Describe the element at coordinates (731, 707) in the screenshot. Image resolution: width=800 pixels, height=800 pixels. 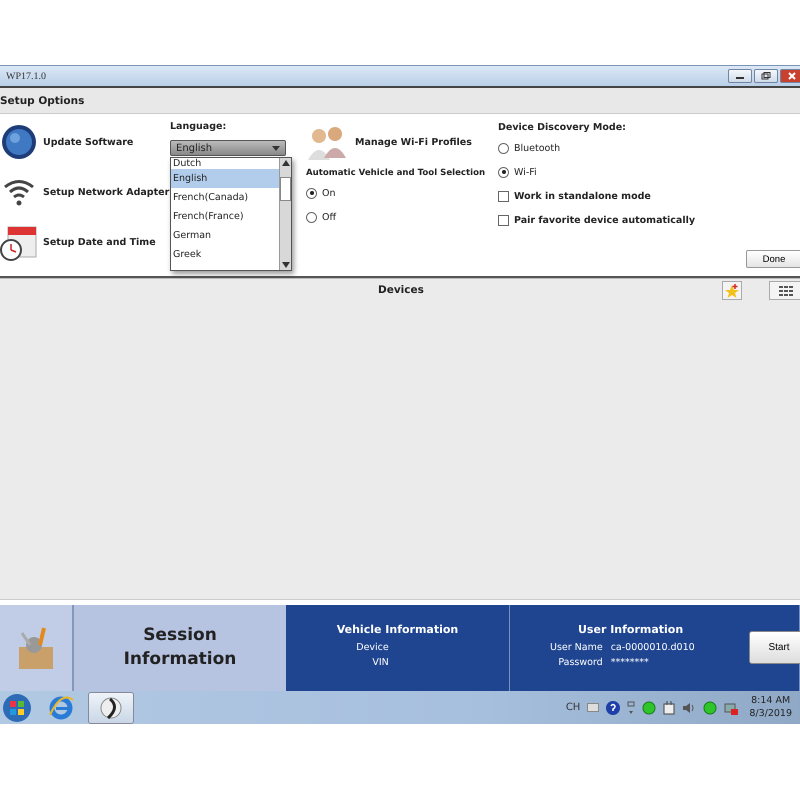
I see `network-icon` at that location.